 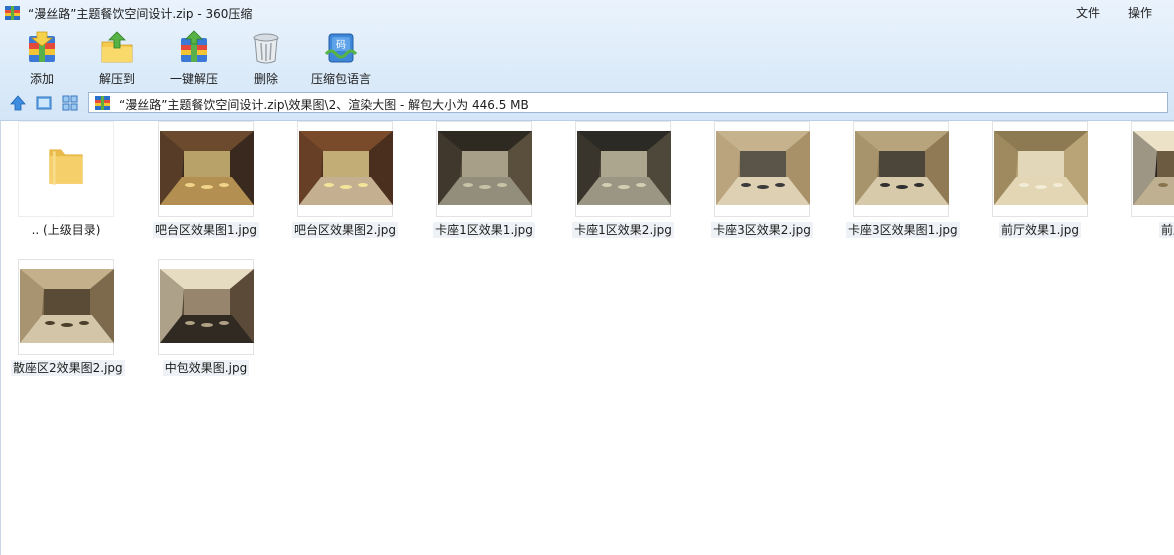 I want to click on file-name-text: 吧台区效果图1.jpg, so click(x=206, y=230).